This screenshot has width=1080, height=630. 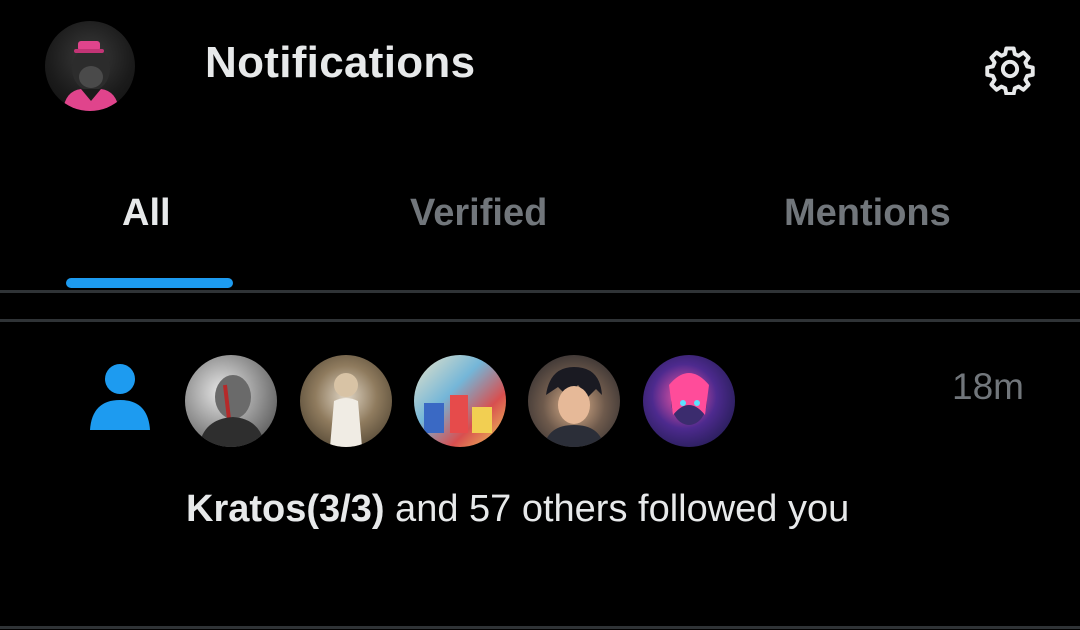 I want to click on tab-verified: Verified, so click(x=490, y=226).